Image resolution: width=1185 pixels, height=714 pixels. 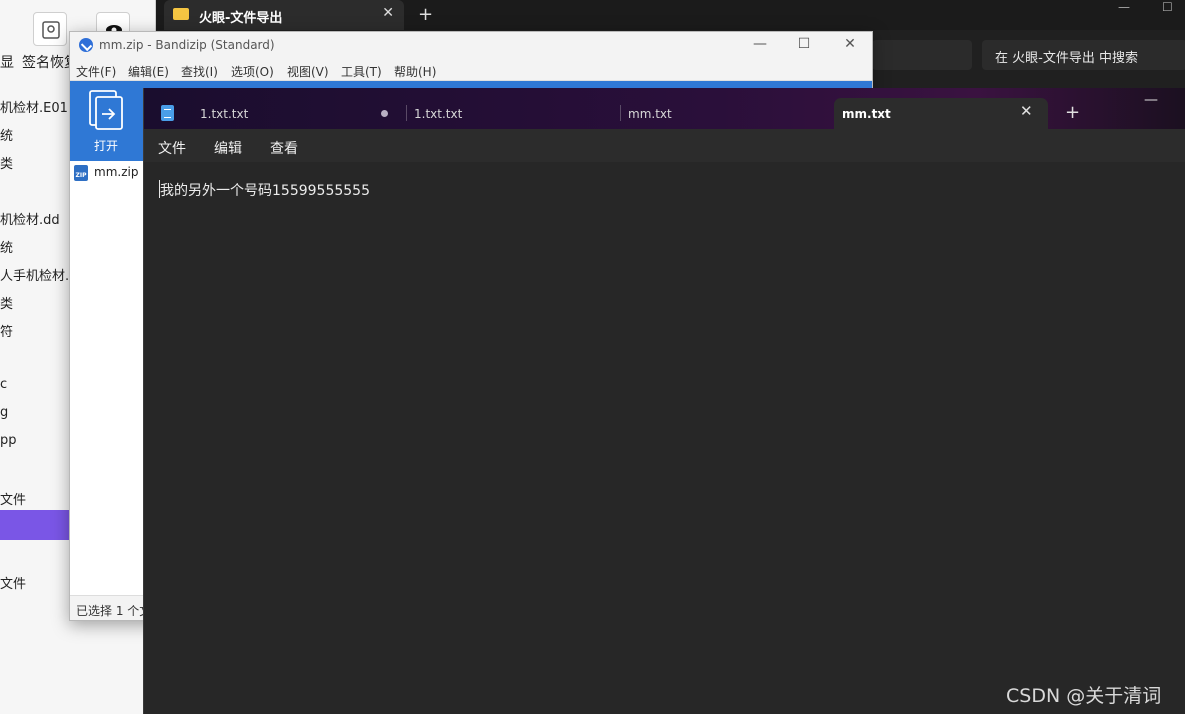 I want to click on tree-item: 符, so click(x=6, y=330).